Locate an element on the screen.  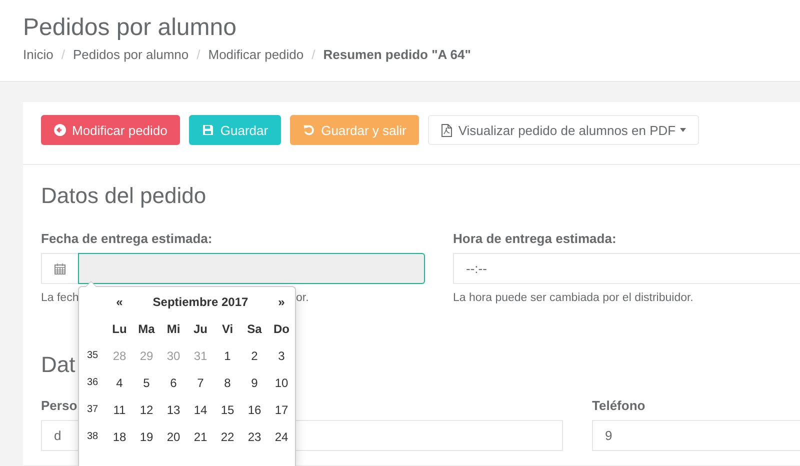
field-label: Perso is located at coordinates (59, 406).